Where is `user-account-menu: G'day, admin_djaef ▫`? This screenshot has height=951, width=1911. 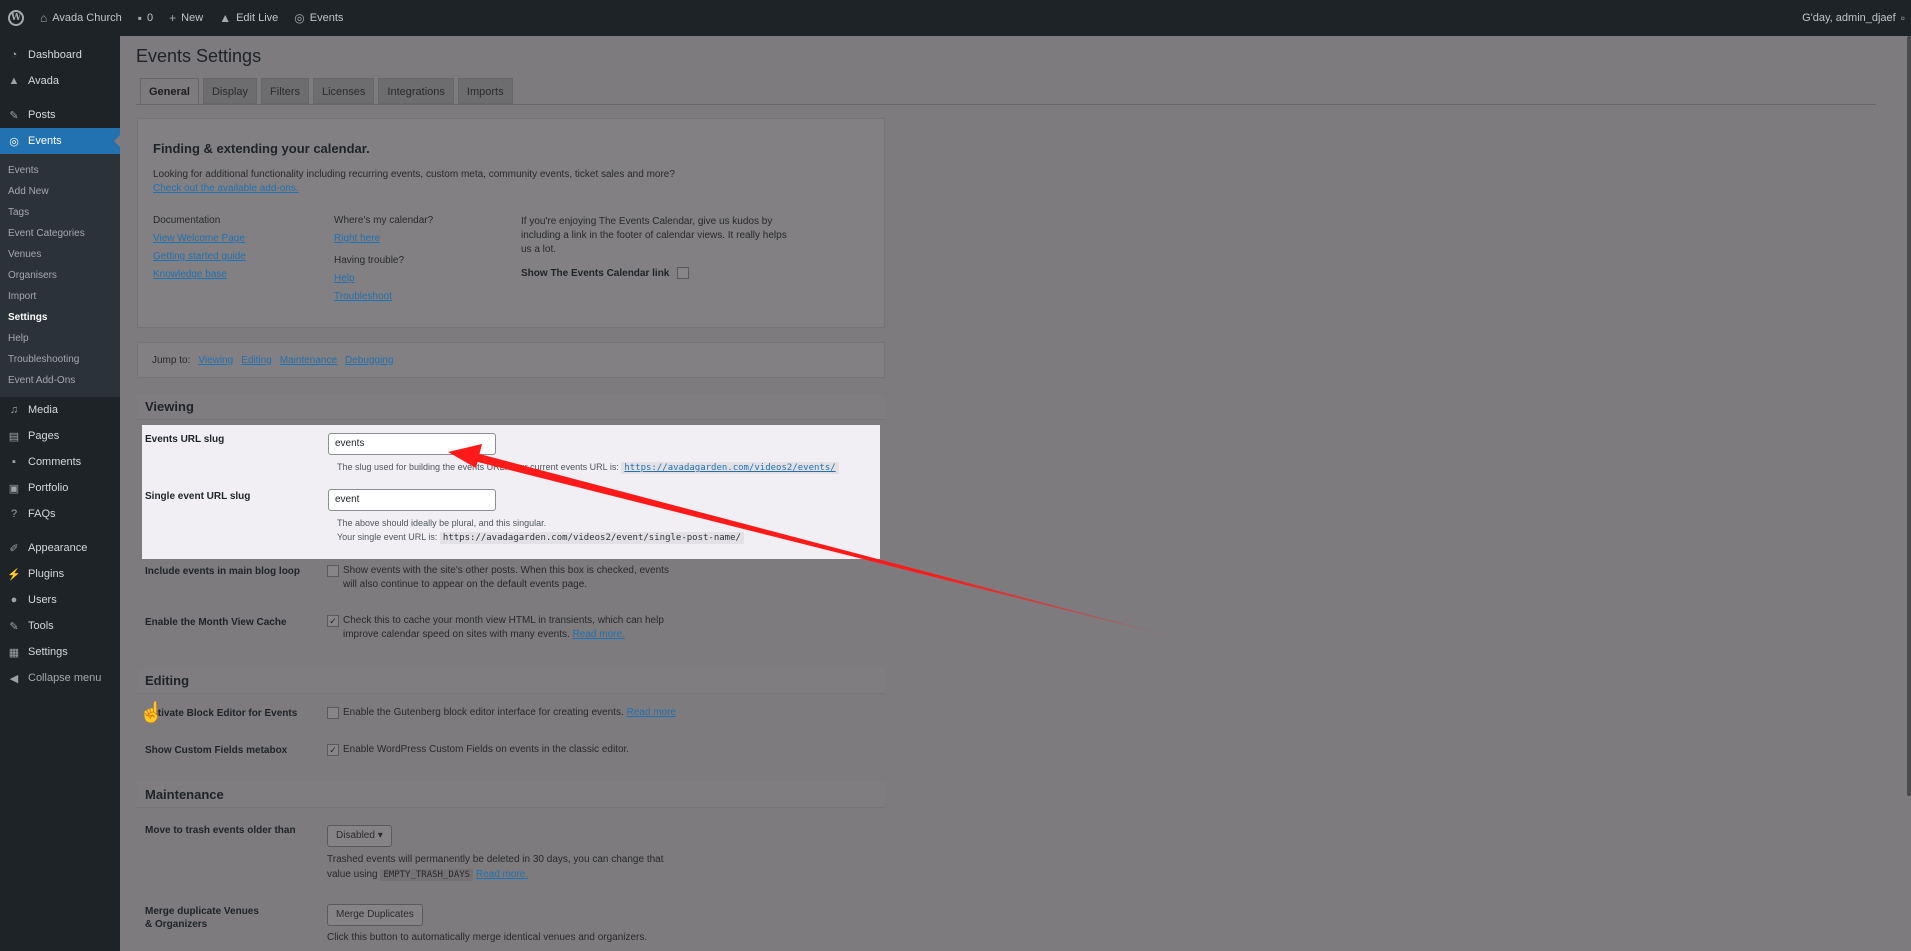 user-account-menu: G'day, admin_djaef ▫ is located at coordinates (1852, 18).